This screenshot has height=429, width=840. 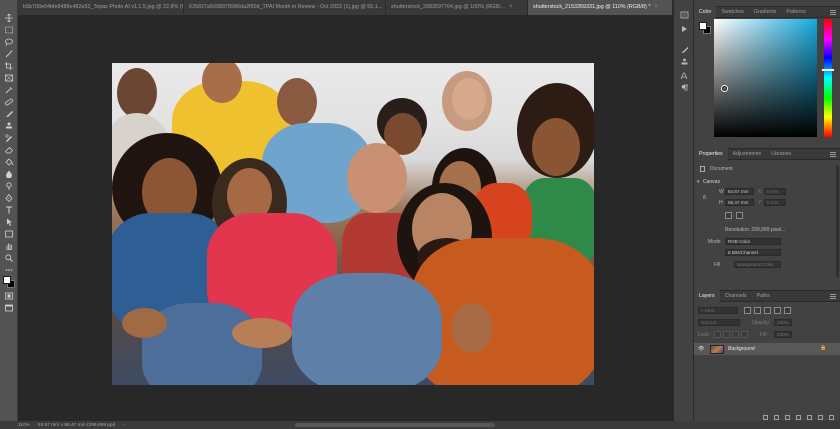 I want to click on eye-visibility-icon: 👁, so click(x=701, y=349).